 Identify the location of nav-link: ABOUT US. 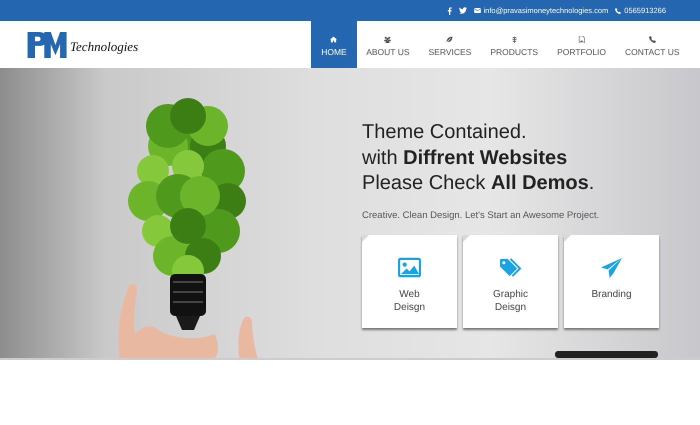
(388, 44).